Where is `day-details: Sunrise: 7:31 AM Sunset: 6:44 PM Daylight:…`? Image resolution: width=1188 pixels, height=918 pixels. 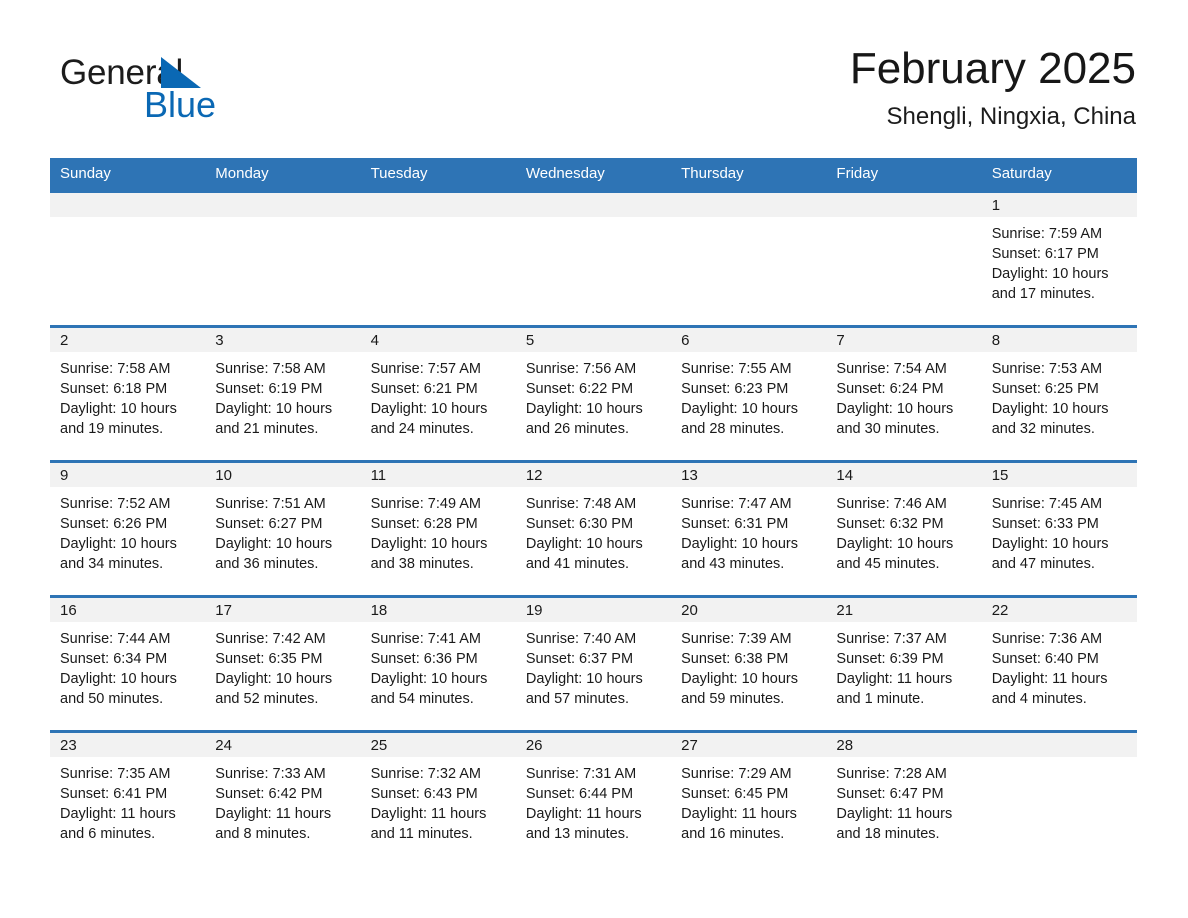
day-details: Sunrise: 7:31 AM Sunset: 6:44 PM Daylight:… is located at coordinates (593, 800).